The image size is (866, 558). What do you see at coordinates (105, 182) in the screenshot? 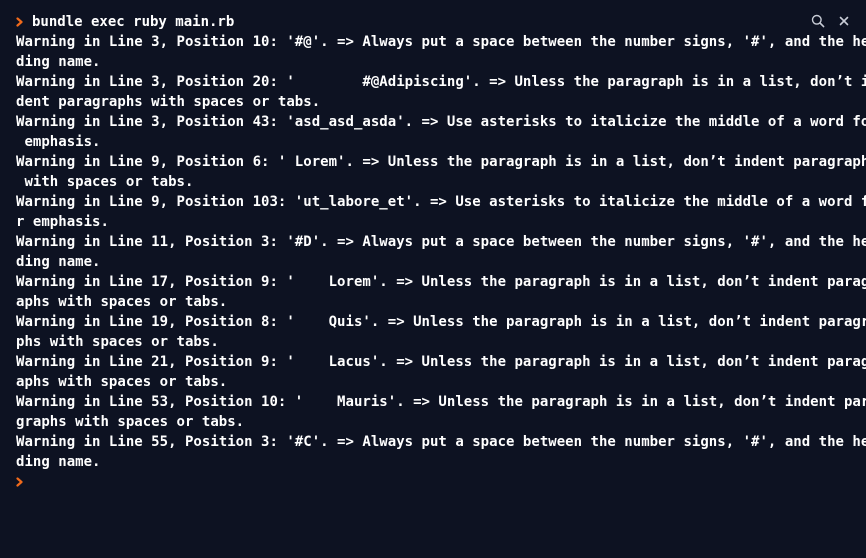
I see `output-line: with spaces or tabs.` at bounding box center [105, 182].